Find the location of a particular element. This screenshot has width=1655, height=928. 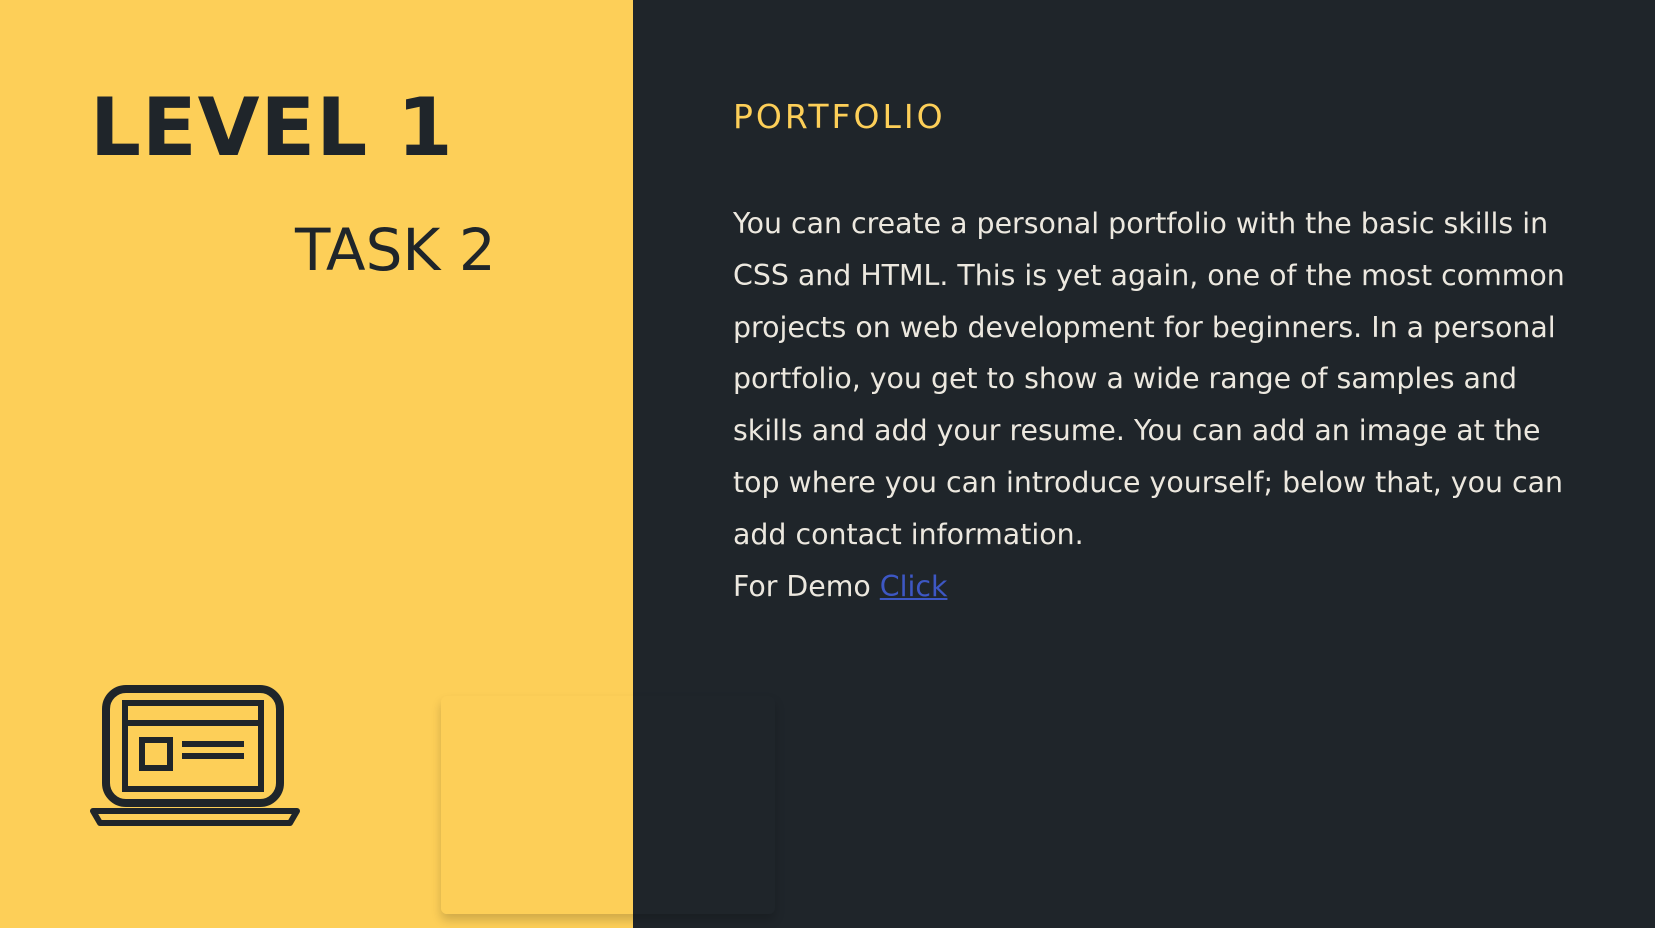

demo-line: For Demo Click is located at coordinates (840, 587).